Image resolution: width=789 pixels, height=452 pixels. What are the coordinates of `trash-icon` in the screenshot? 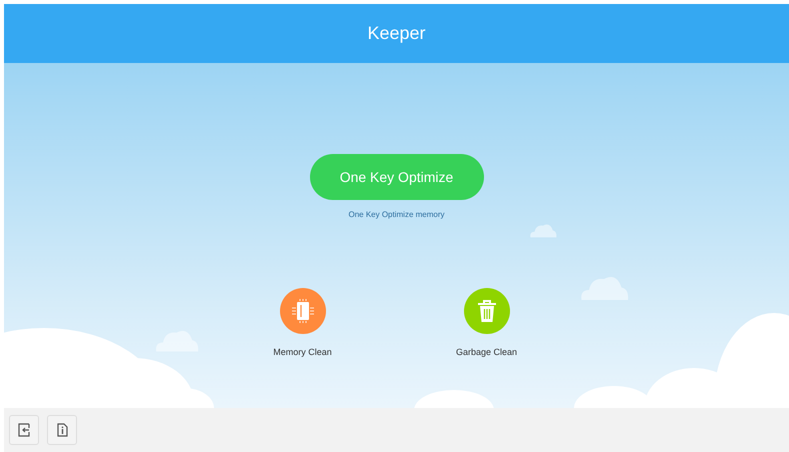 It's located at (486, 311).